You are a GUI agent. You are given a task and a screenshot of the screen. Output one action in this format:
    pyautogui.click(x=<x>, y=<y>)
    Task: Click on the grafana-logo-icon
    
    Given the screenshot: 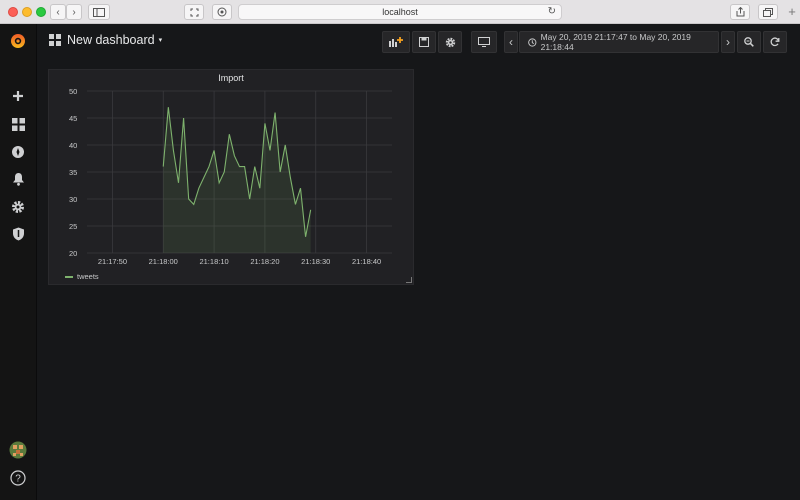 What is the action you would take?
    pyautogui.click(x=18, y=41)
    